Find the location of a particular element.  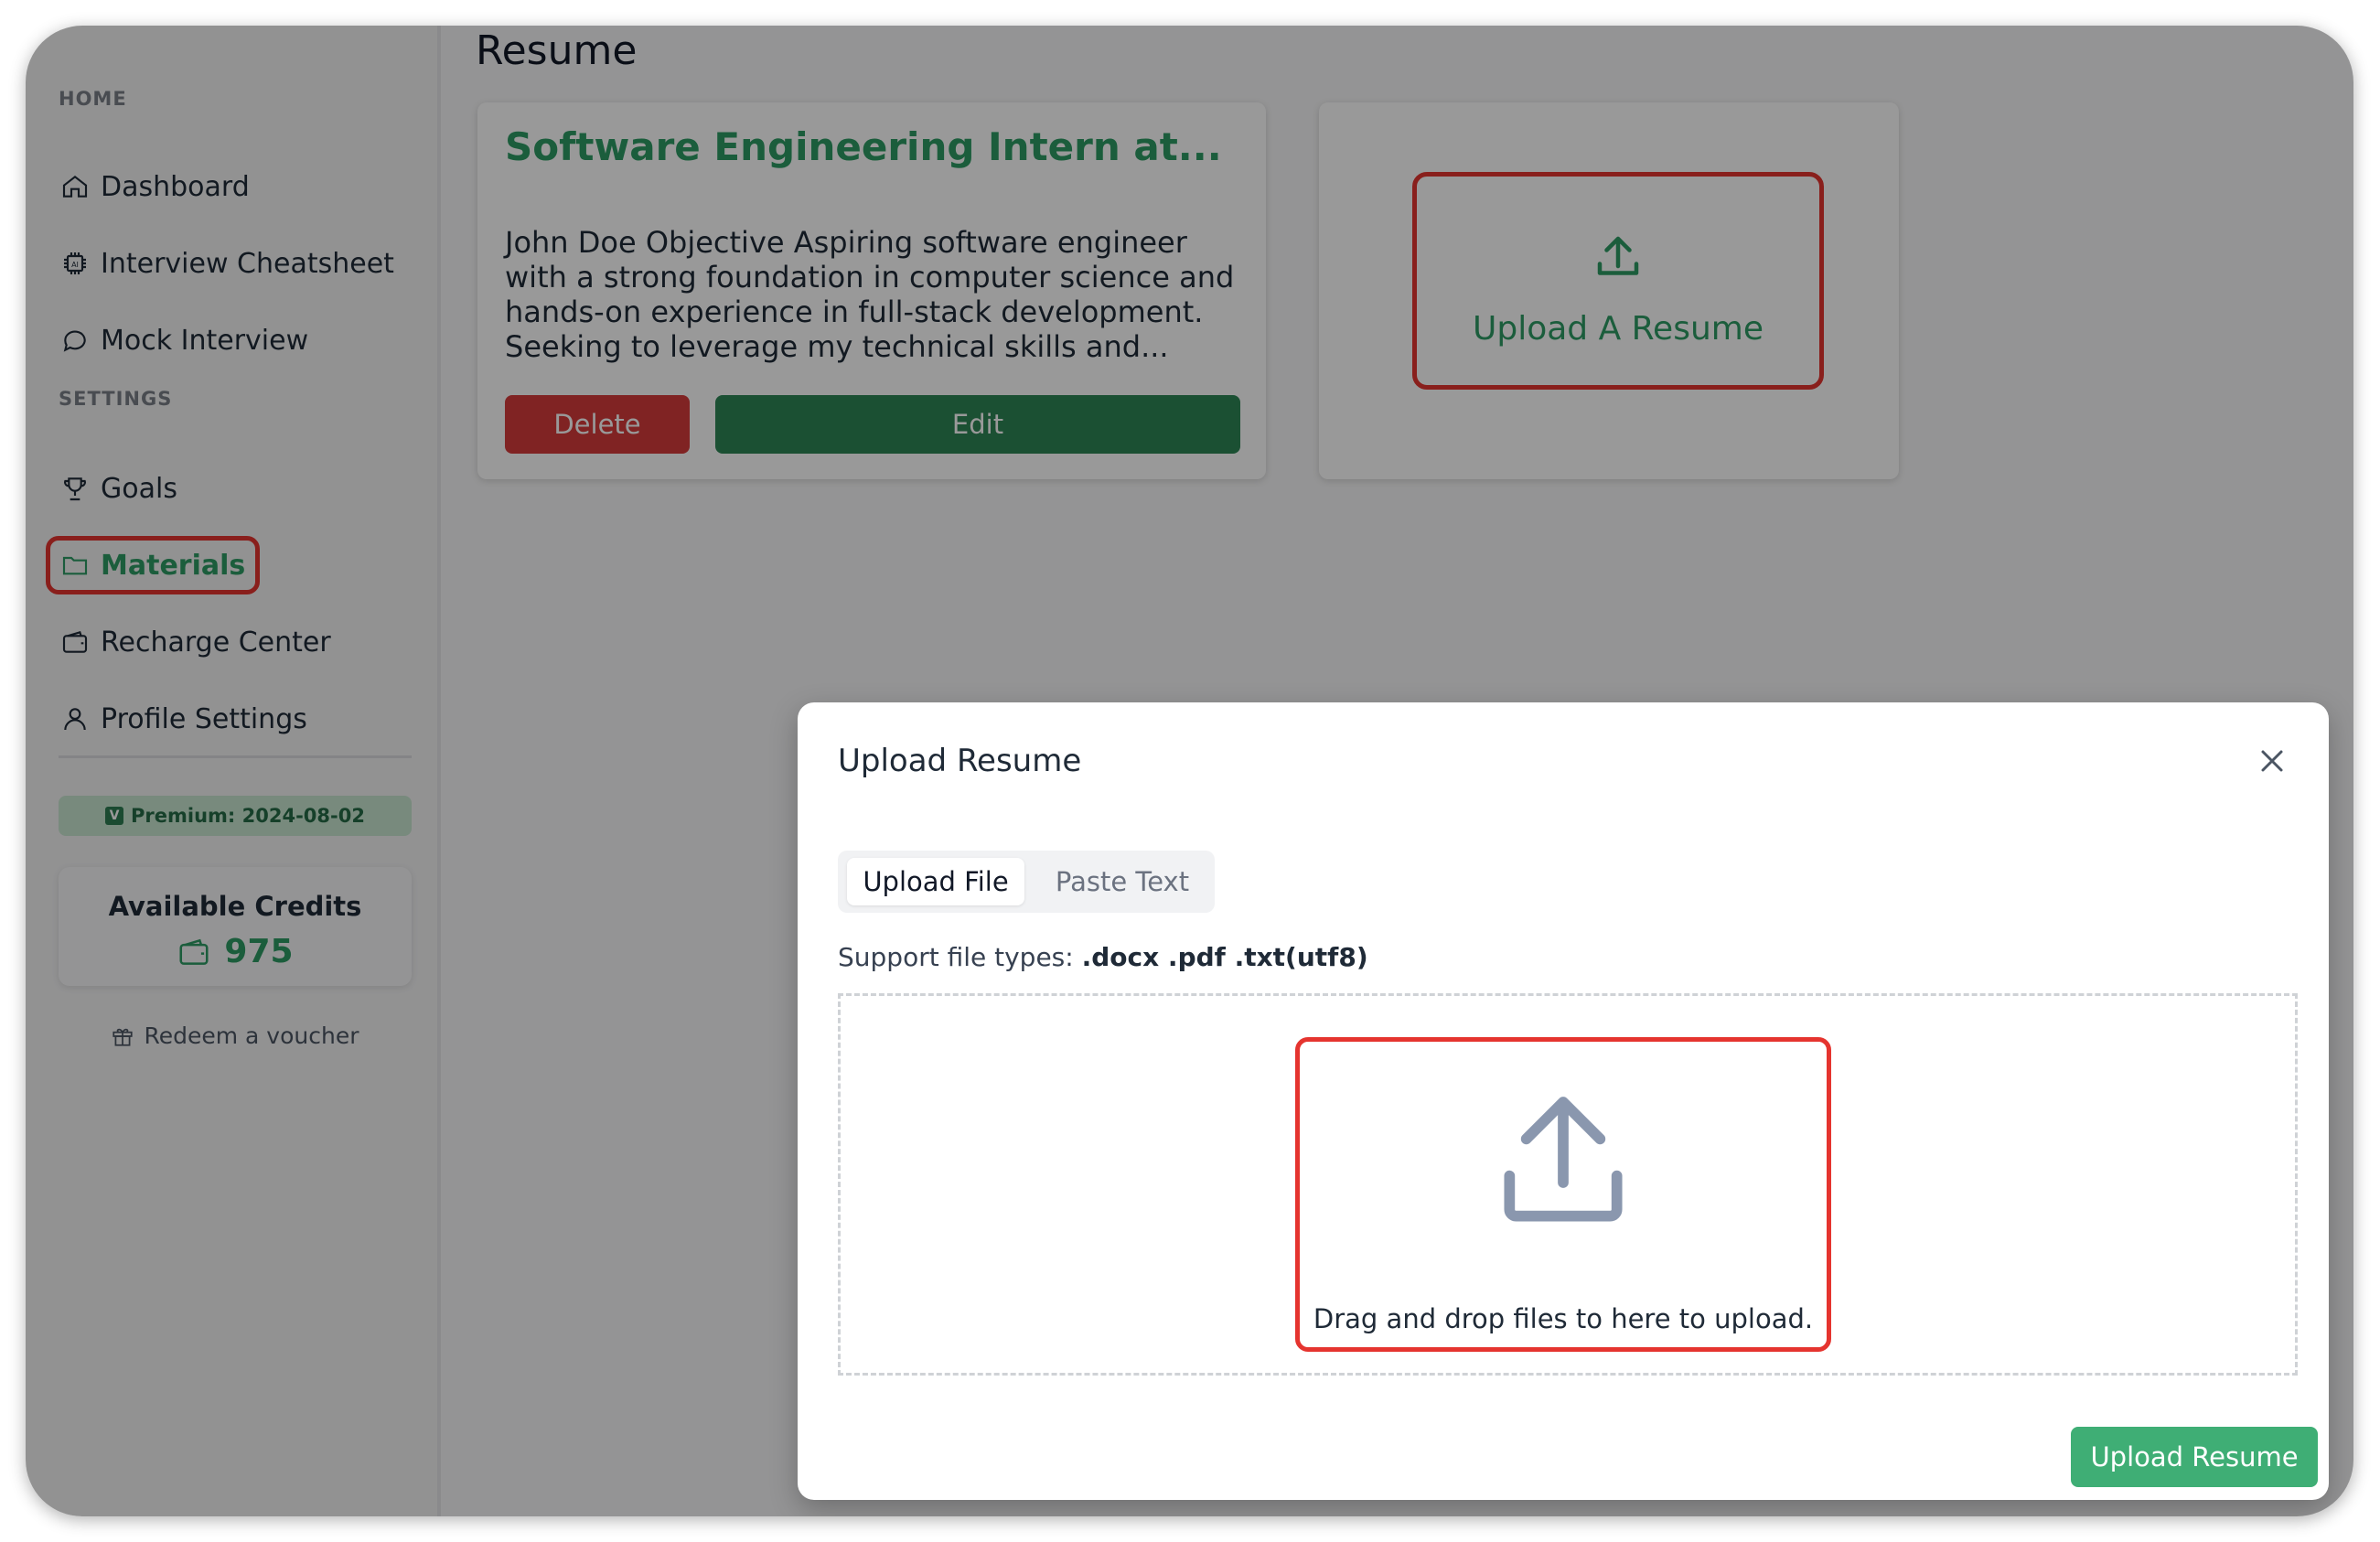

upload-mode-tabs: Upload File Paste Text is located at coordinates (1026, 882).